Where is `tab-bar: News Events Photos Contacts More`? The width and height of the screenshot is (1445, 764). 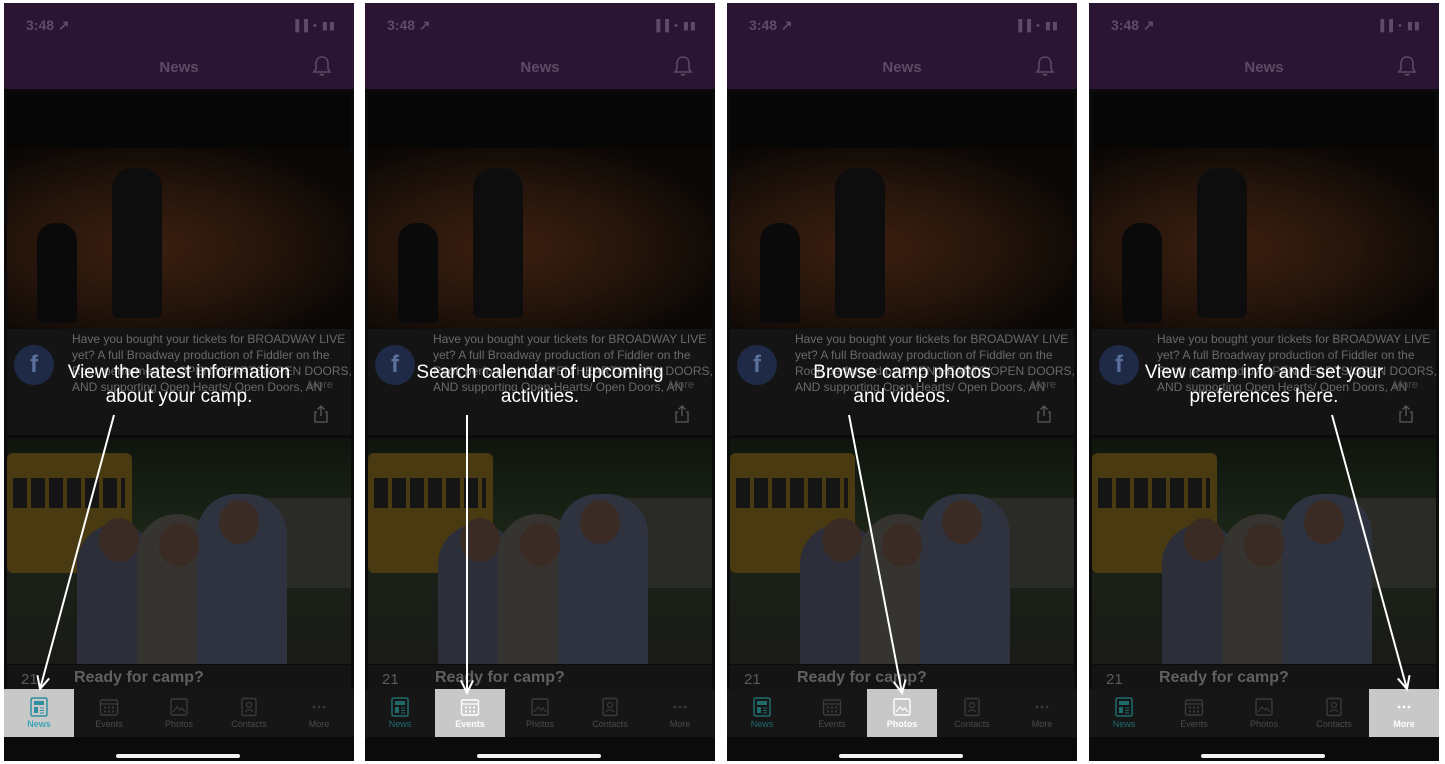 tab-bar: News Events Photos Contacts More is located at coordinates (902, 713).